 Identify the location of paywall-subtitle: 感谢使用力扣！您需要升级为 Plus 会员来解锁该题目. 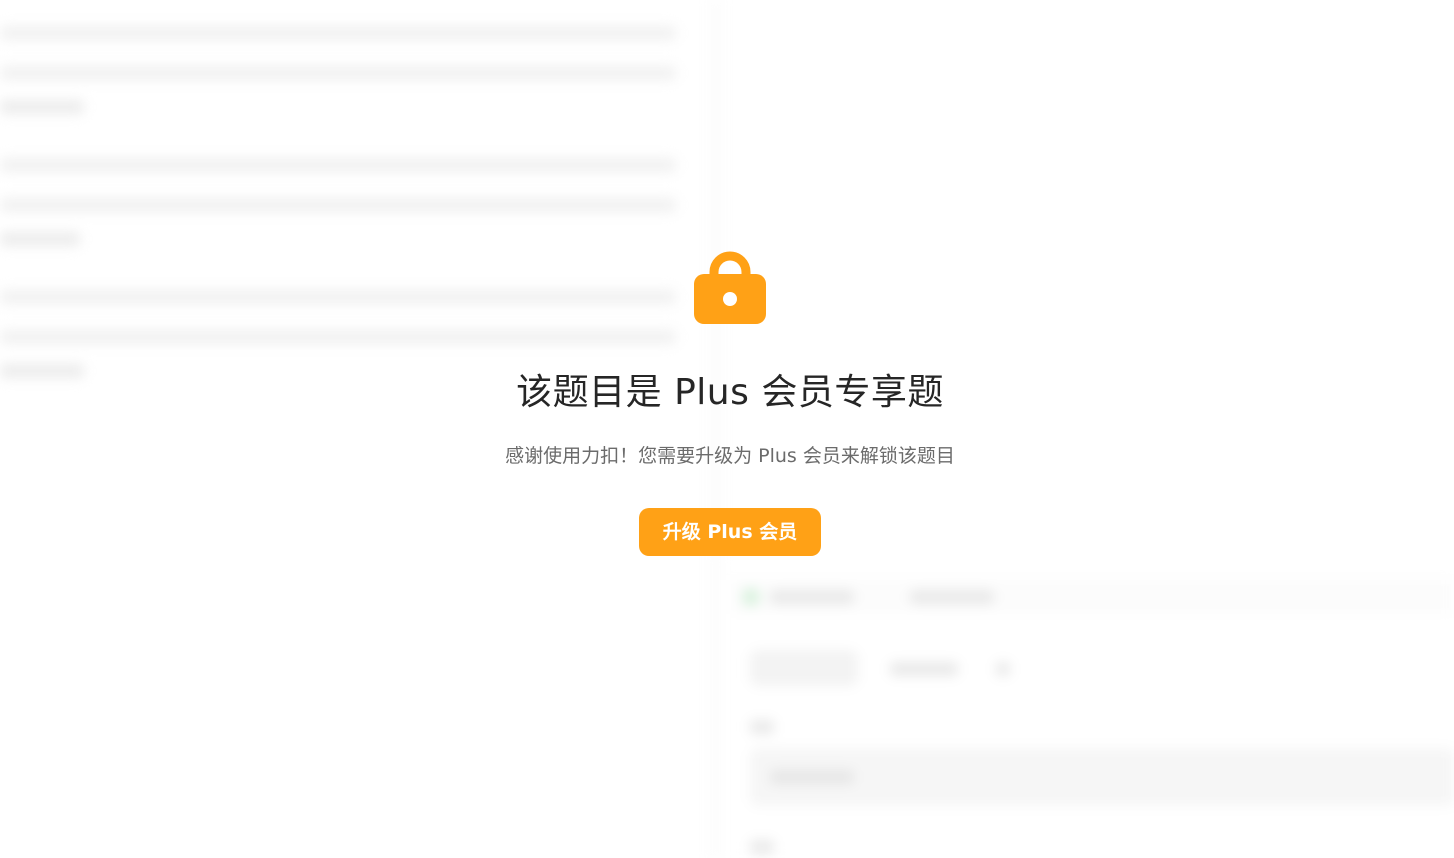
(730, 456).